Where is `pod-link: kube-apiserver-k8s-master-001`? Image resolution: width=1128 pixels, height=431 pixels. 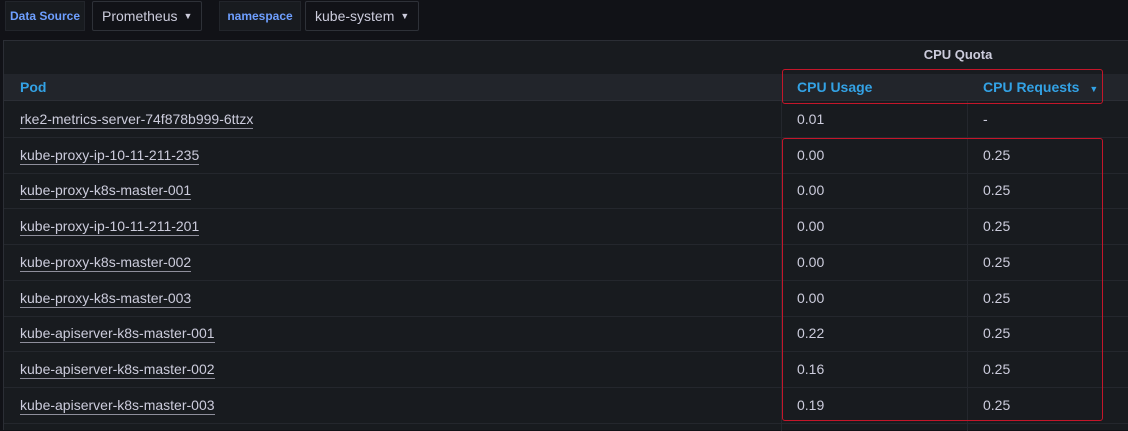 pod-link: kube-apiserver-k8s-master-001 is located at coordinates (117, 334).